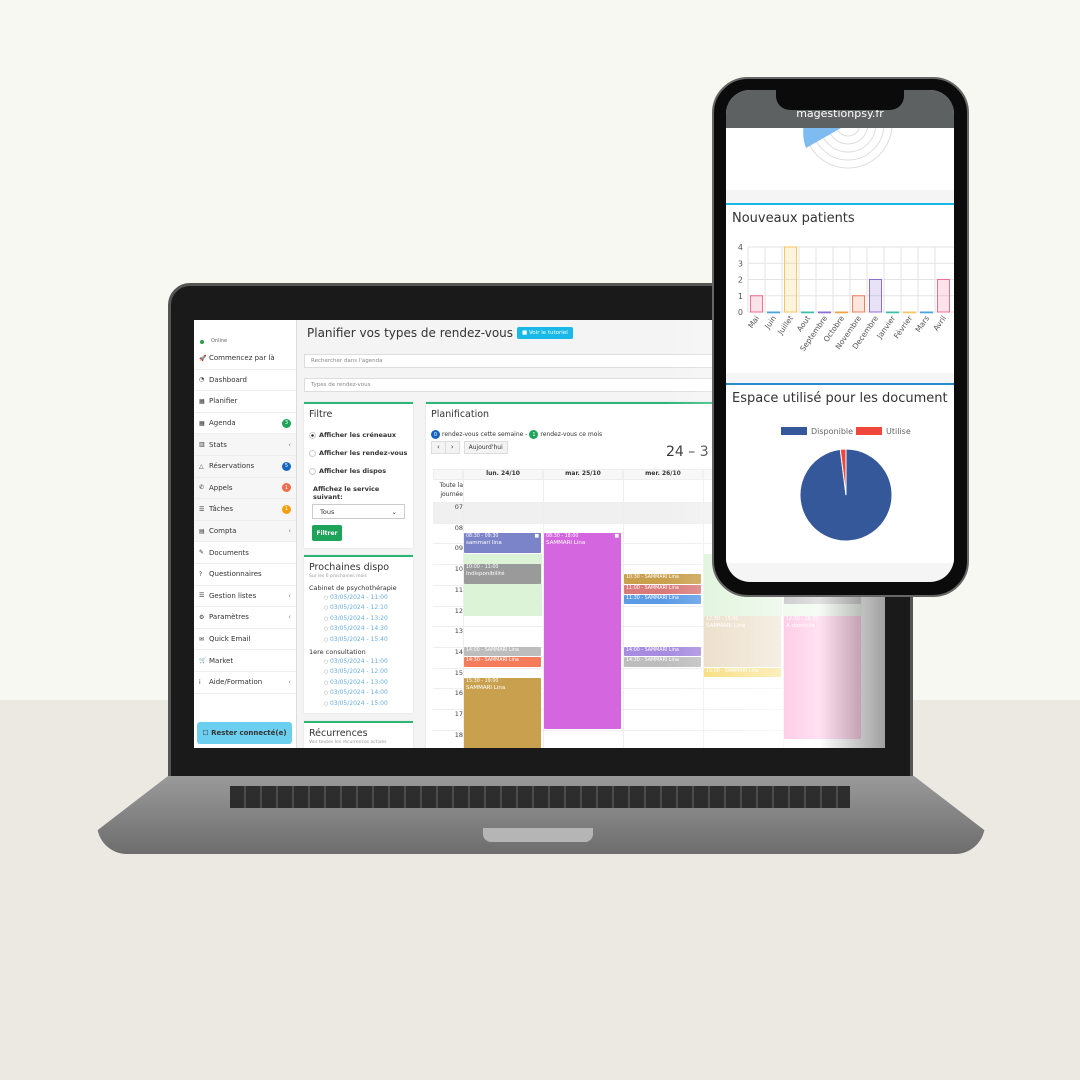 This screenshot has height=1080, width=1080. Describe the element at coordinates (245, 359) in the screenshot. I see `sidebar-item: 🚀 Commencez par là` at that location.